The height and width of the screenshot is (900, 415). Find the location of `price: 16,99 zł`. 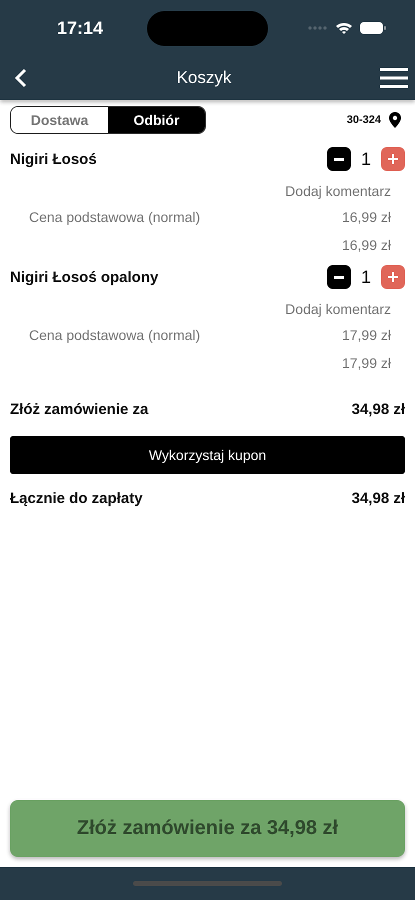

price: 16,99 zł is located at coordinates (366, 217).